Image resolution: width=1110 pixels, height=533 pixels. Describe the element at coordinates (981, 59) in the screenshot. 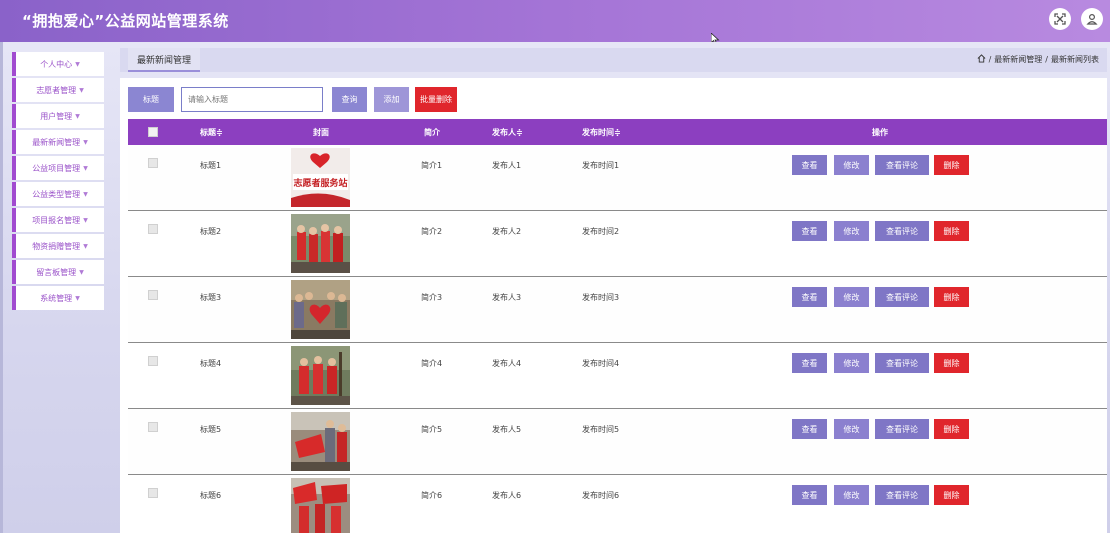

I see `home-icon` at that location.